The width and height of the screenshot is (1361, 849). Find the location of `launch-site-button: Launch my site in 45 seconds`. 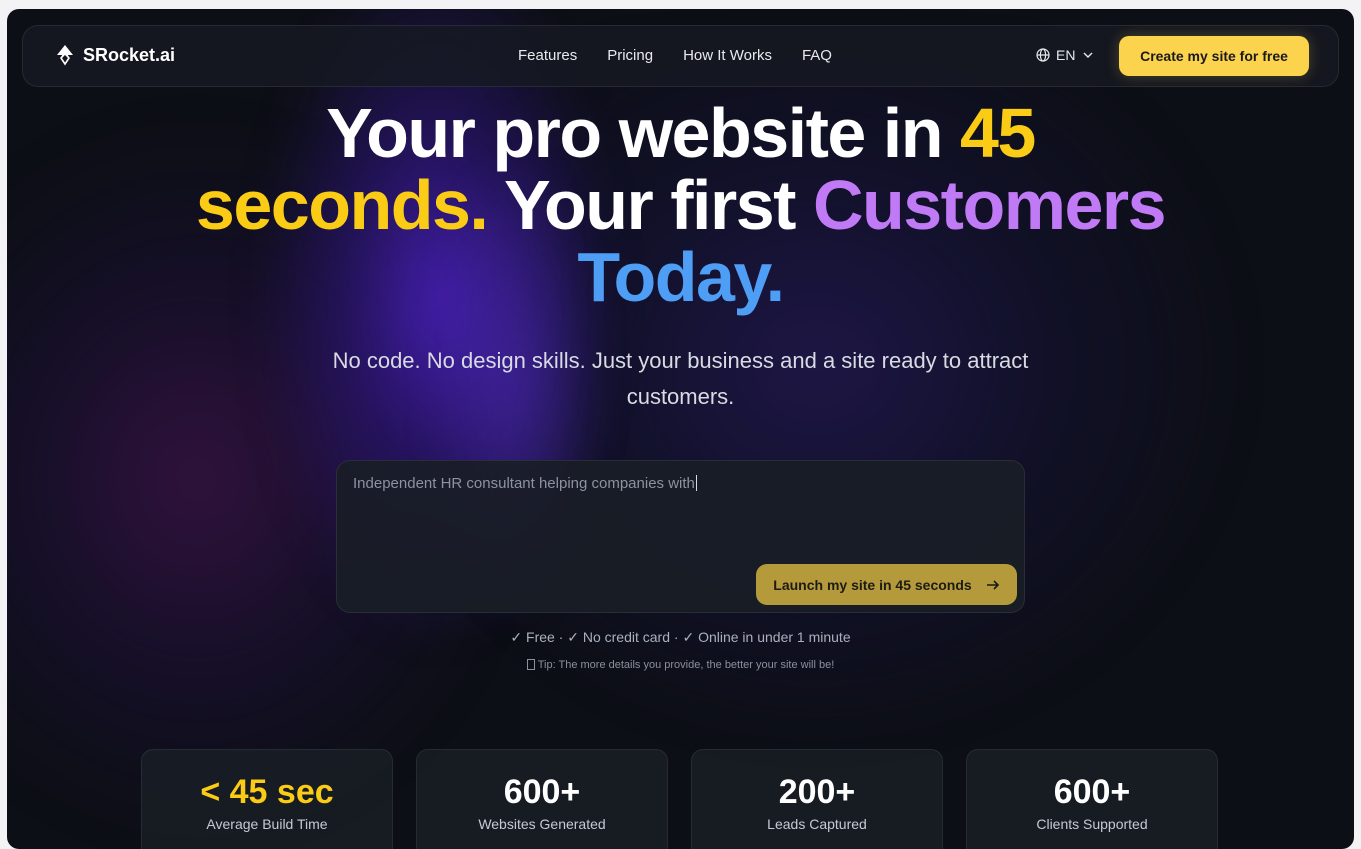

launch-site-button: Launch my site in 45 seconds is located at coordinates (886, 584).